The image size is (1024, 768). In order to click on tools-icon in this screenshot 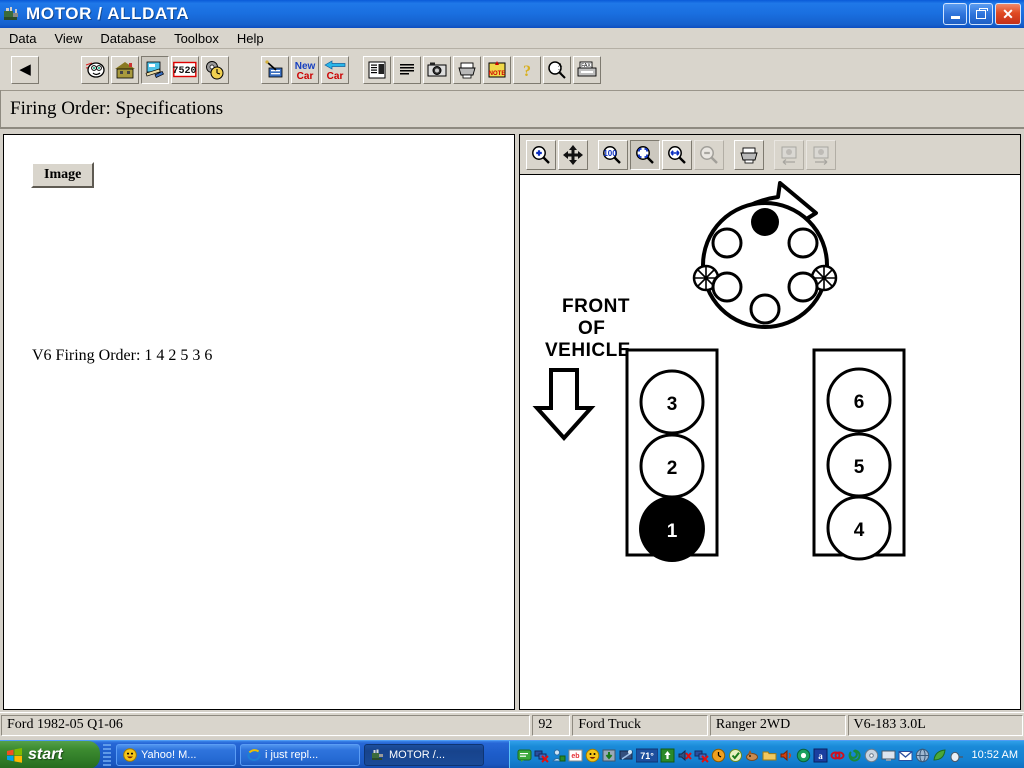, I will do `click(154, 69)`.